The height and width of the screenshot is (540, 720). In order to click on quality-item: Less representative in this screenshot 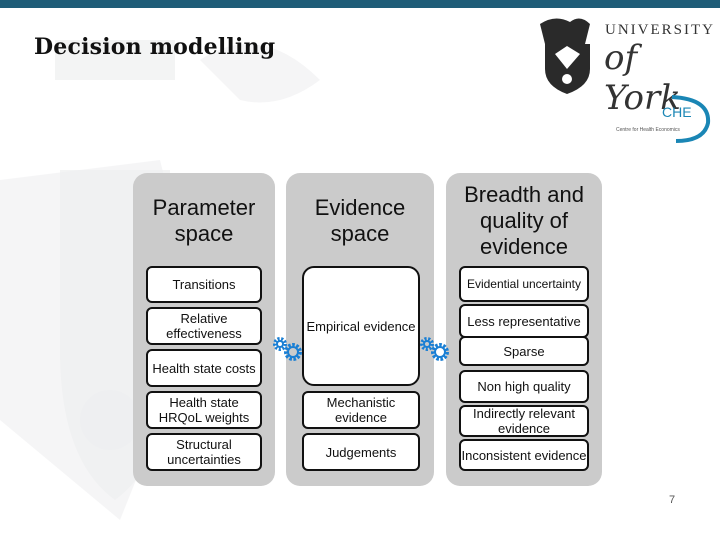, I will do `click(524, 321)`.